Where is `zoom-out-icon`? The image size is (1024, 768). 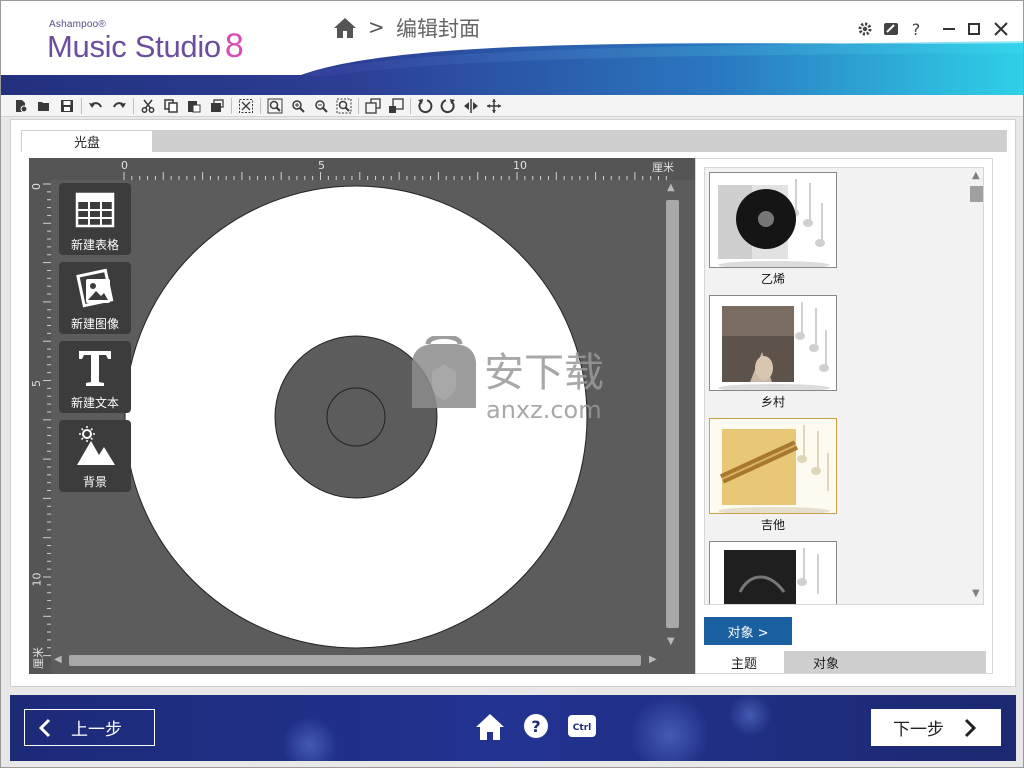
zoom-out-icon is located at coordinates (321, 106).